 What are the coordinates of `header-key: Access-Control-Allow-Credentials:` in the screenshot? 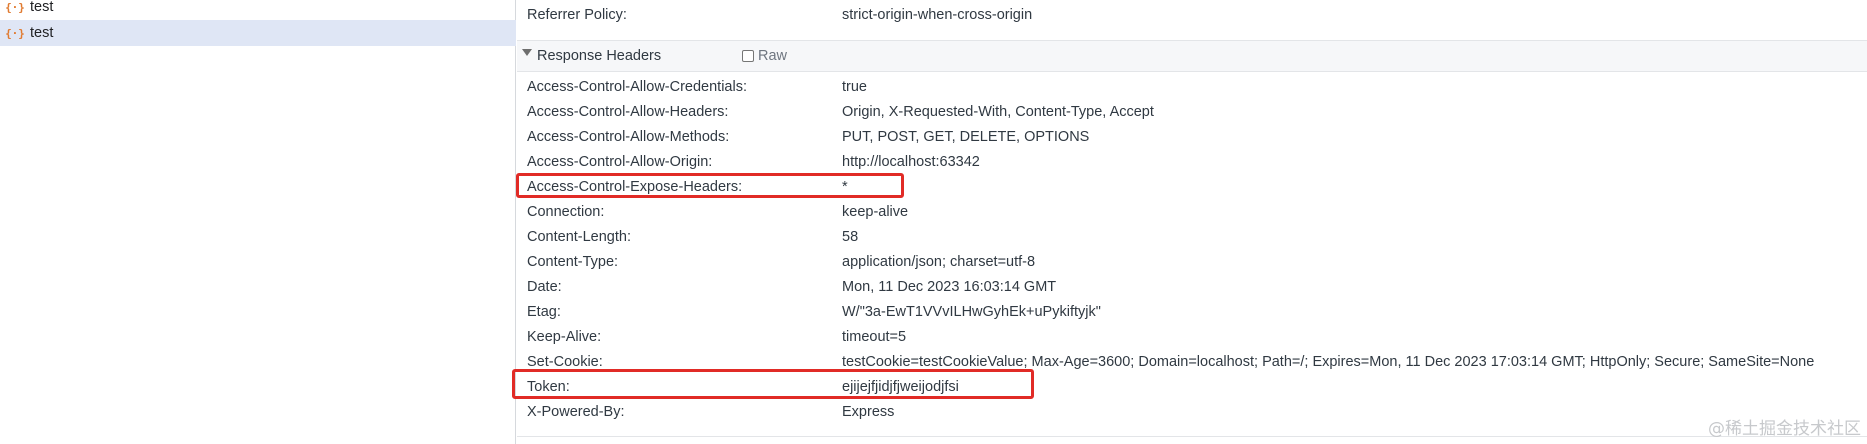 It's located at (637, 87).